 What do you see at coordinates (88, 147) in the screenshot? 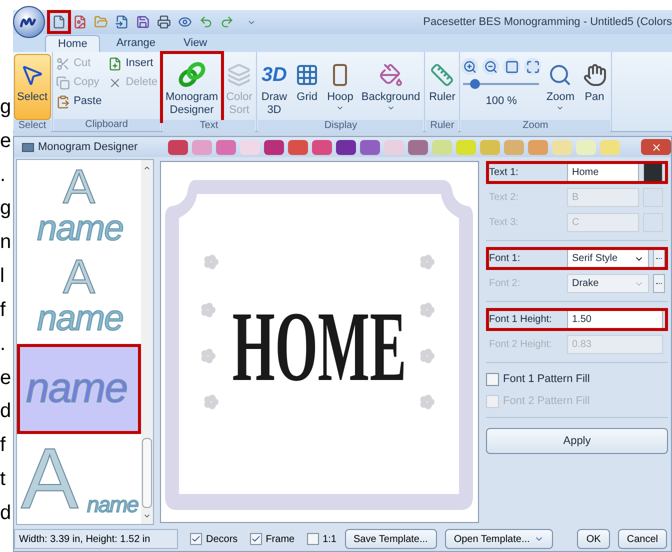
I see `dialog-title: Monogram Designer` at bounding box center [88, 147].